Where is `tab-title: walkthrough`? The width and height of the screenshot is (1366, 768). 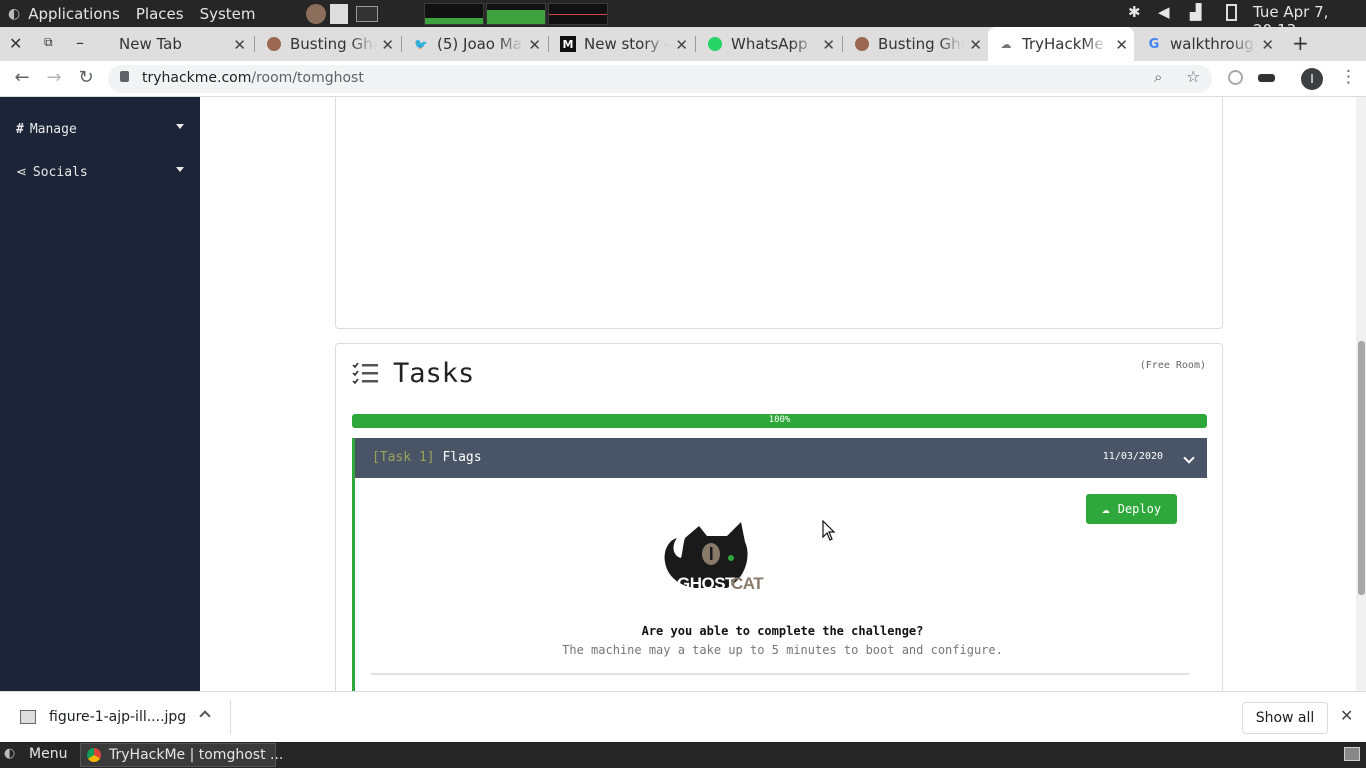 tab-title: walkthrough is located at coordinates (1213, 44).